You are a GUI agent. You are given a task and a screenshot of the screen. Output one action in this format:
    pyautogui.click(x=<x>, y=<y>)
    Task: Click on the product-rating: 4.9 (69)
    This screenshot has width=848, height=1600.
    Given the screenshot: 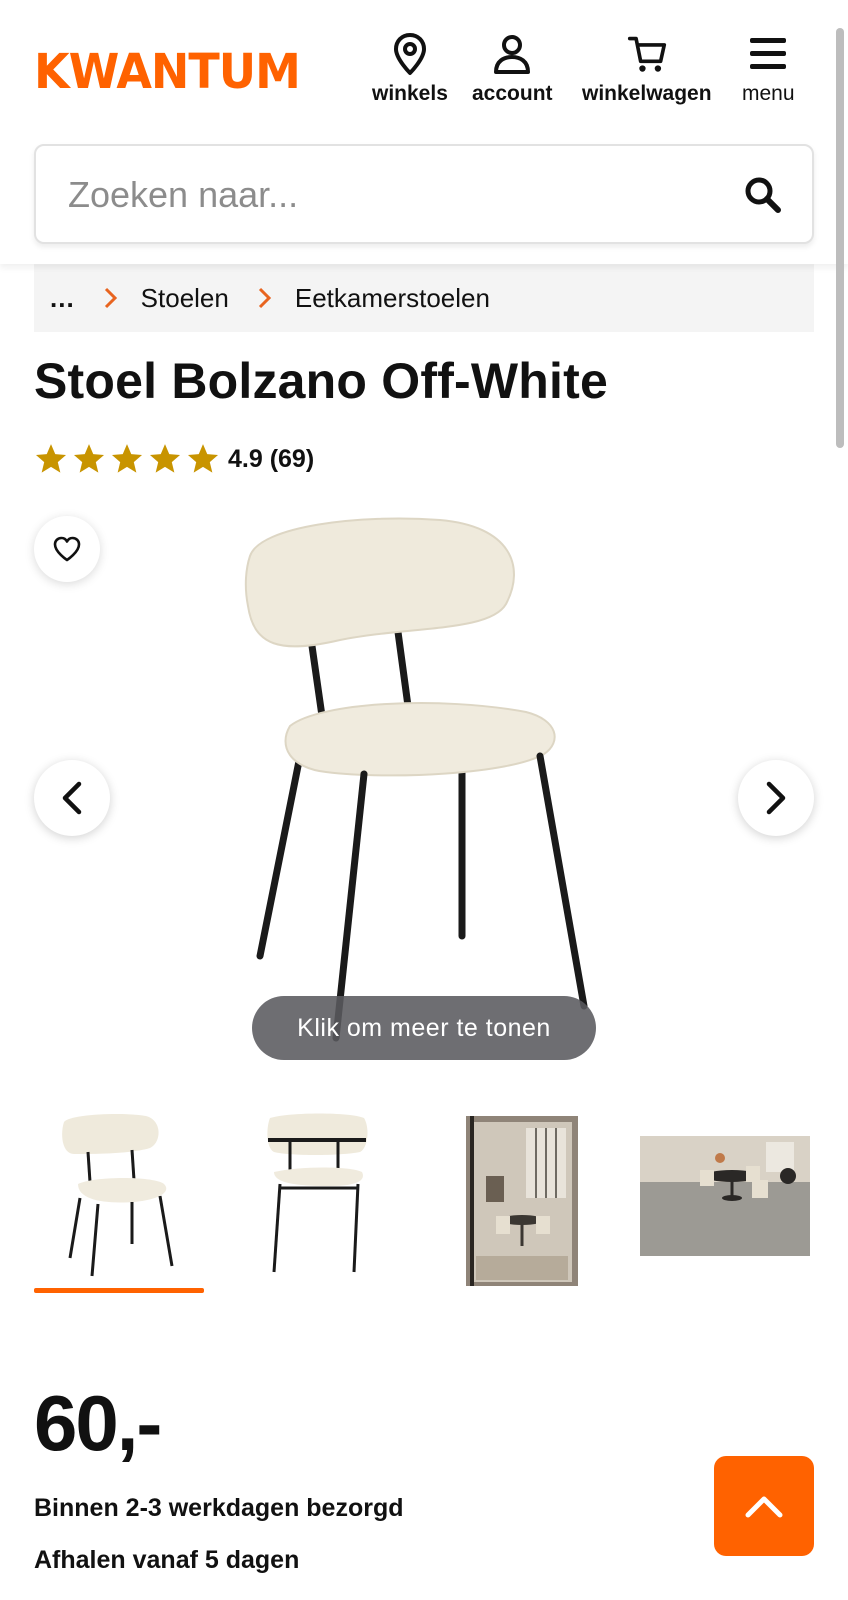 What is the action you would take?
    pyautogui.click(x=174, y=459)
    